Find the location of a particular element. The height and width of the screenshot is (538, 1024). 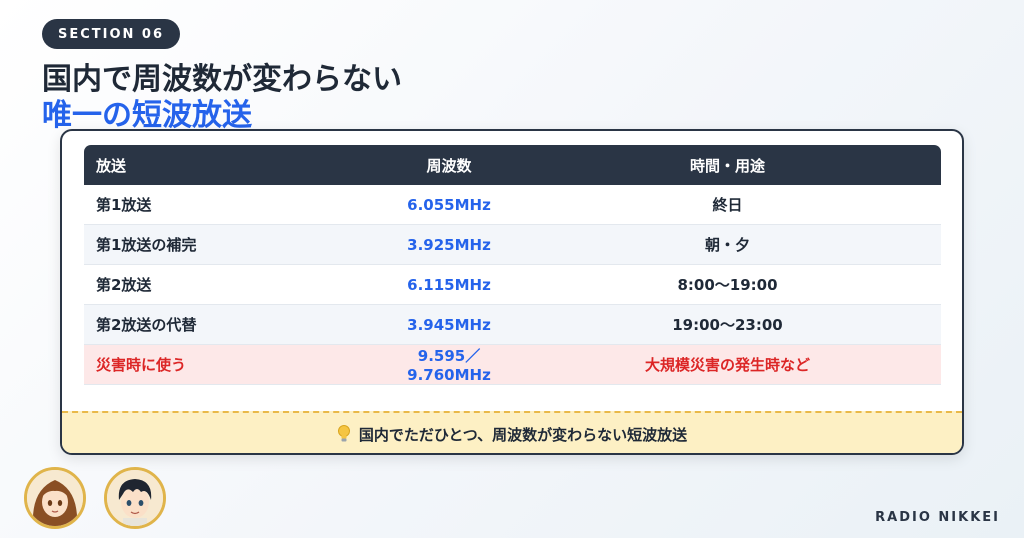

cell-time: 大規模災害の発生時など is located at coordinates (727, 365).